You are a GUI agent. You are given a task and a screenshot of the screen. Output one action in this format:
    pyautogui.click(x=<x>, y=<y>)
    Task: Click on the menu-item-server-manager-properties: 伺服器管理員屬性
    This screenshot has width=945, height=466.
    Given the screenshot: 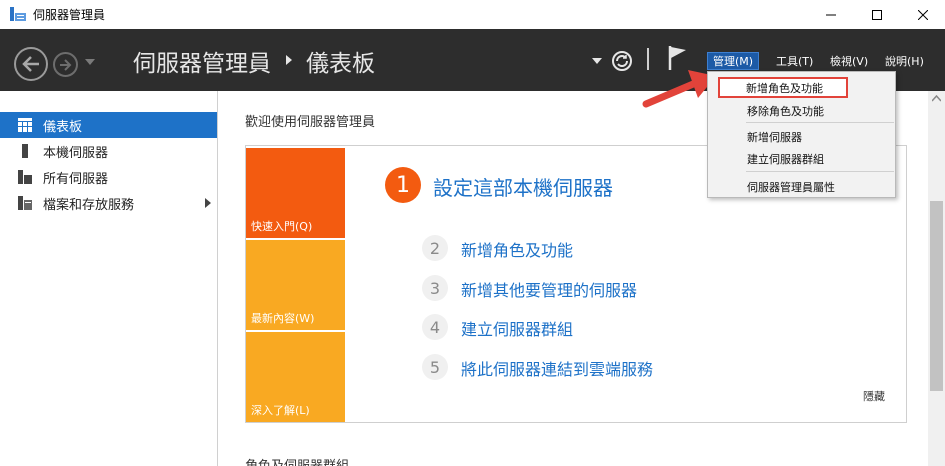 What is the action you would take?
    pyautogui.click(x=801, y=186)
    